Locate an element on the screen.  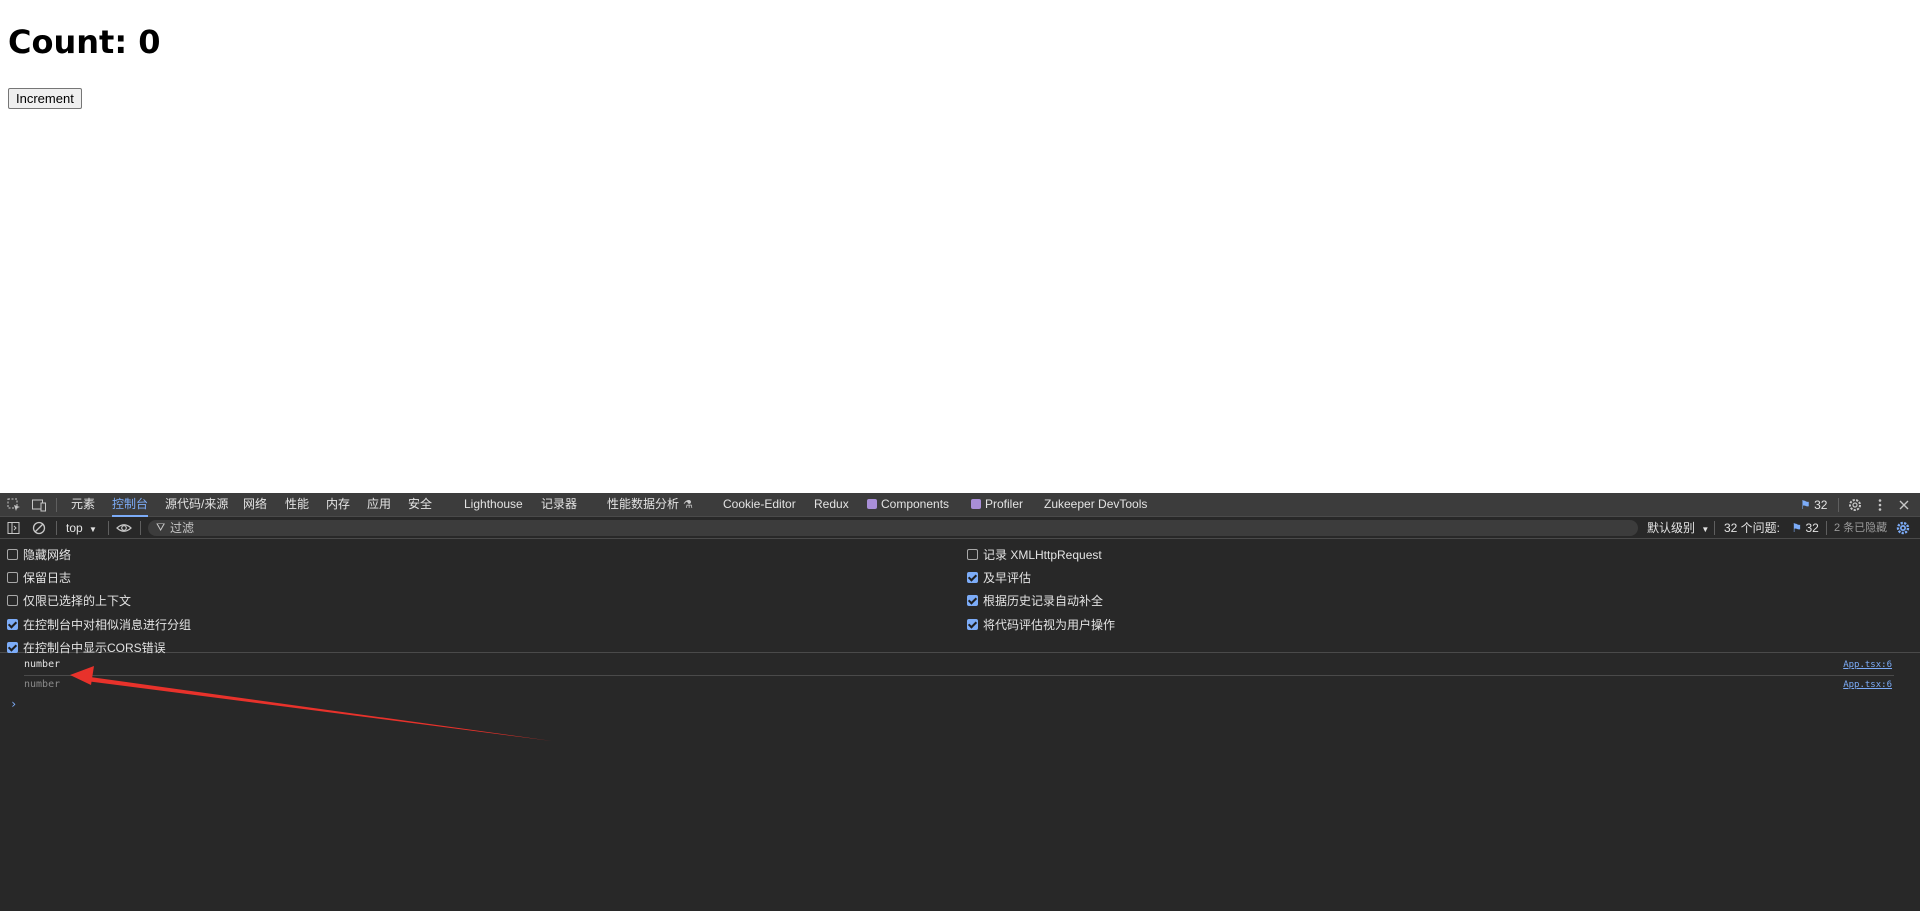
level-chevron-down-icon: ▼ is located at coordinates (1705, 529).